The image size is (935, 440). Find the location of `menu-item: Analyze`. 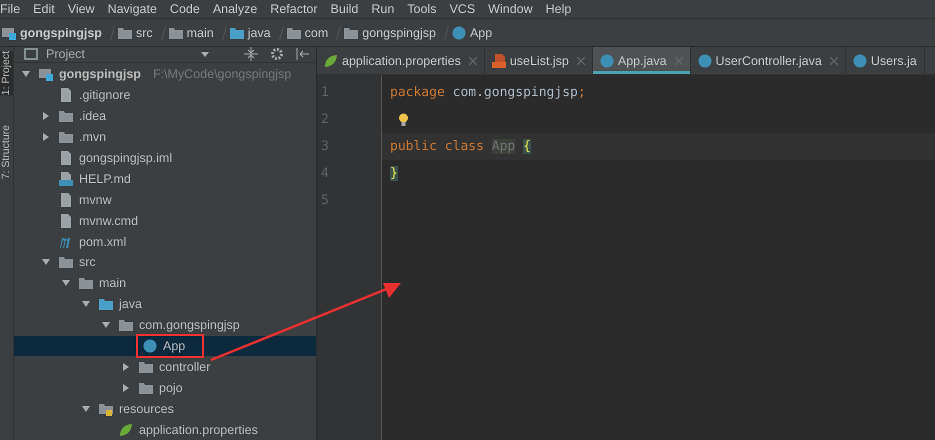

menu-item: Analyze is located at coordinates (235, 9).